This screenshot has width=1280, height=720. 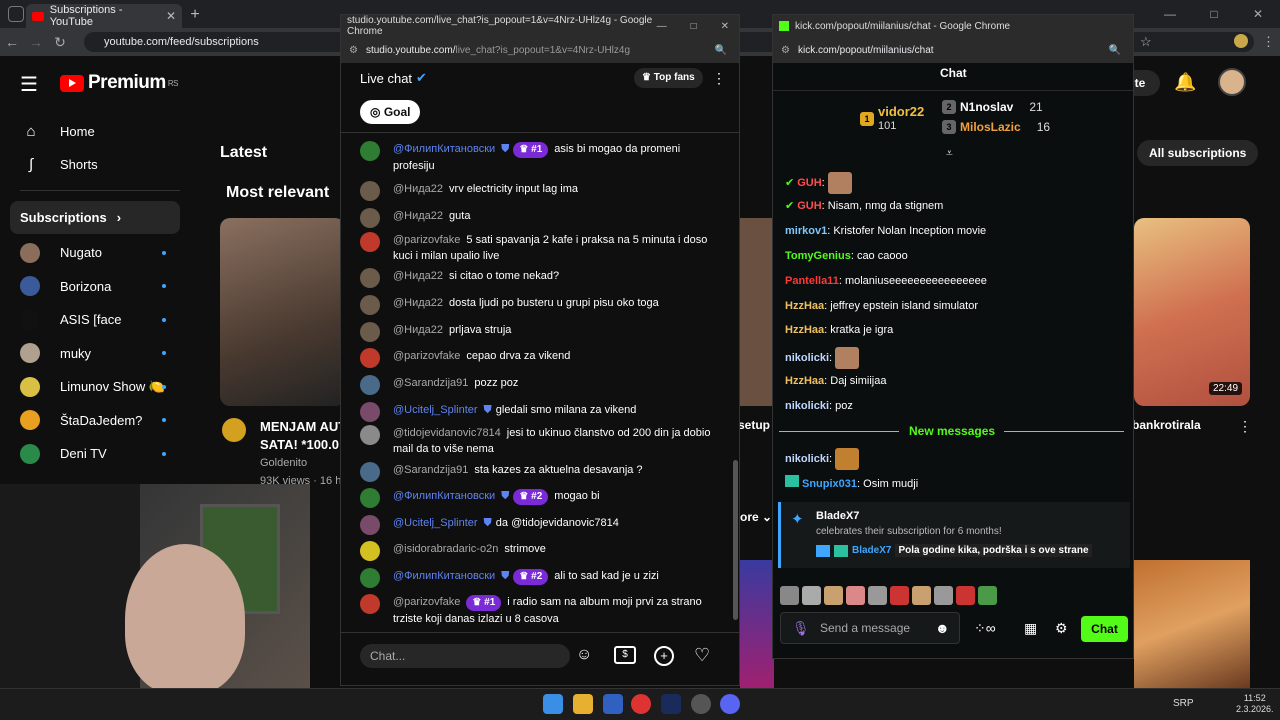 What do you see at coordinates (953, 50) in the screenshot?
I see `address-bar: ⚙ kick.com/popout/miilanius/chat 🔍` at bounding box center [953, 50].